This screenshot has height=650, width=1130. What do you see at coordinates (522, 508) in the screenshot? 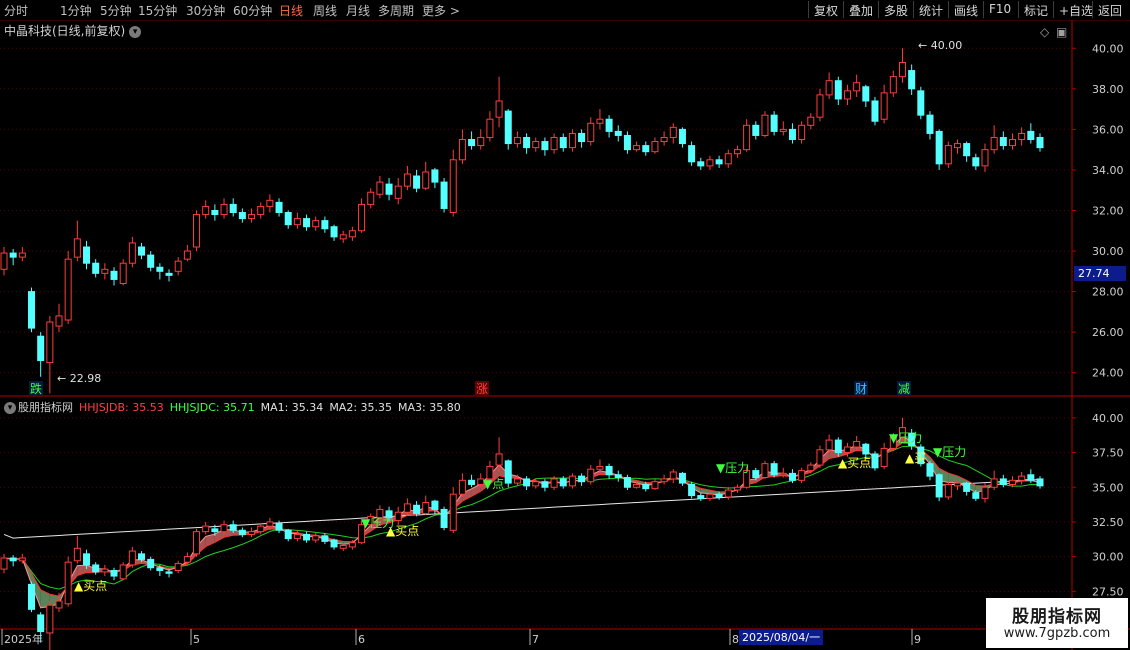
I see `ma3-line` at bounding box center [522, 508].